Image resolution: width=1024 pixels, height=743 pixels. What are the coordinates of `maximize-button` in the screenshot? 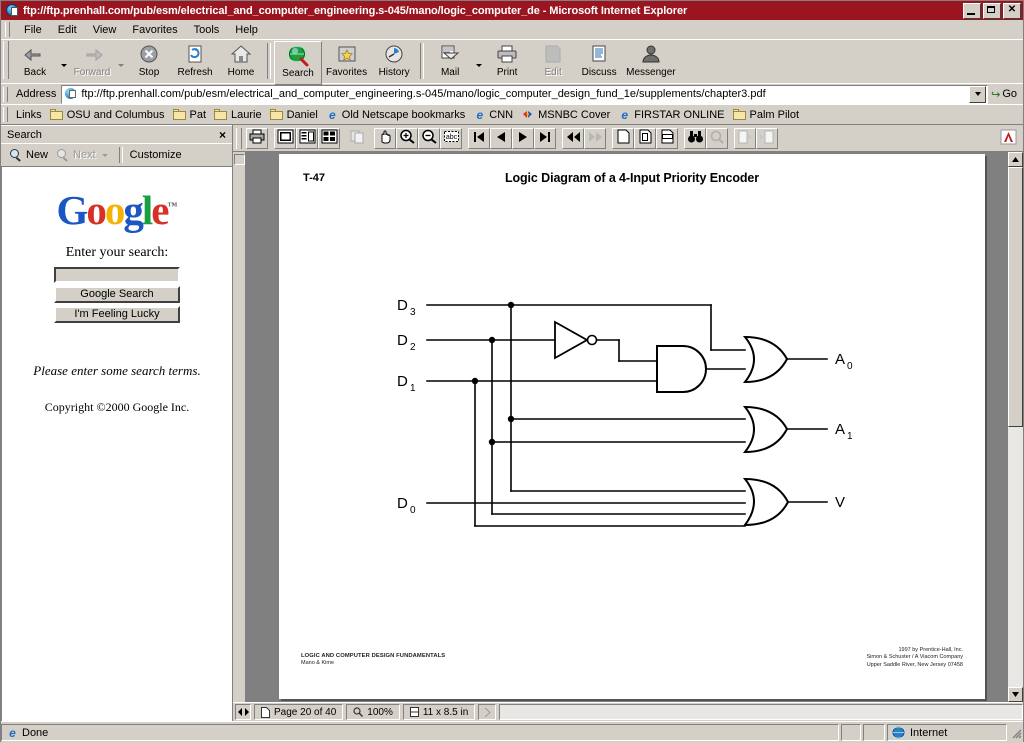 It's located at (992, 10).